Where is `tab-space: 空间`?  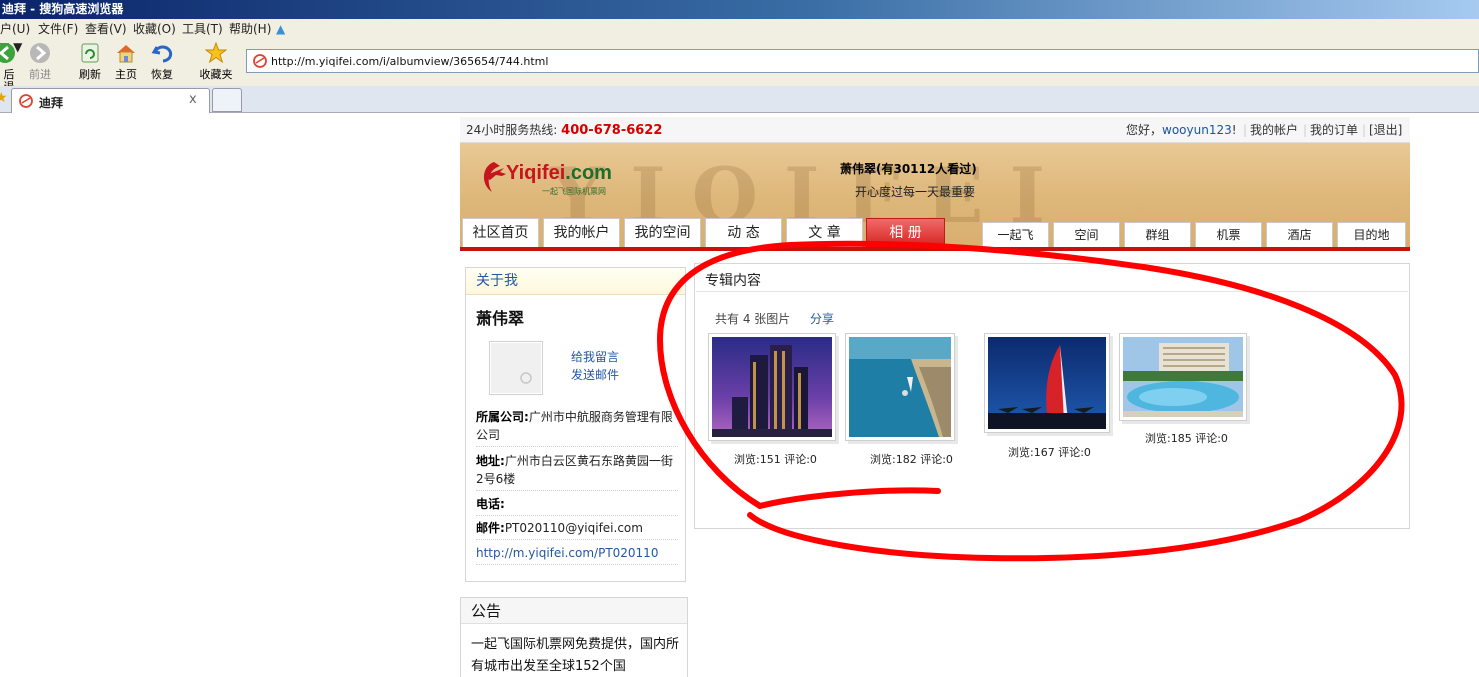 tab-space: 空间 is located at coordinates (1086, 234).